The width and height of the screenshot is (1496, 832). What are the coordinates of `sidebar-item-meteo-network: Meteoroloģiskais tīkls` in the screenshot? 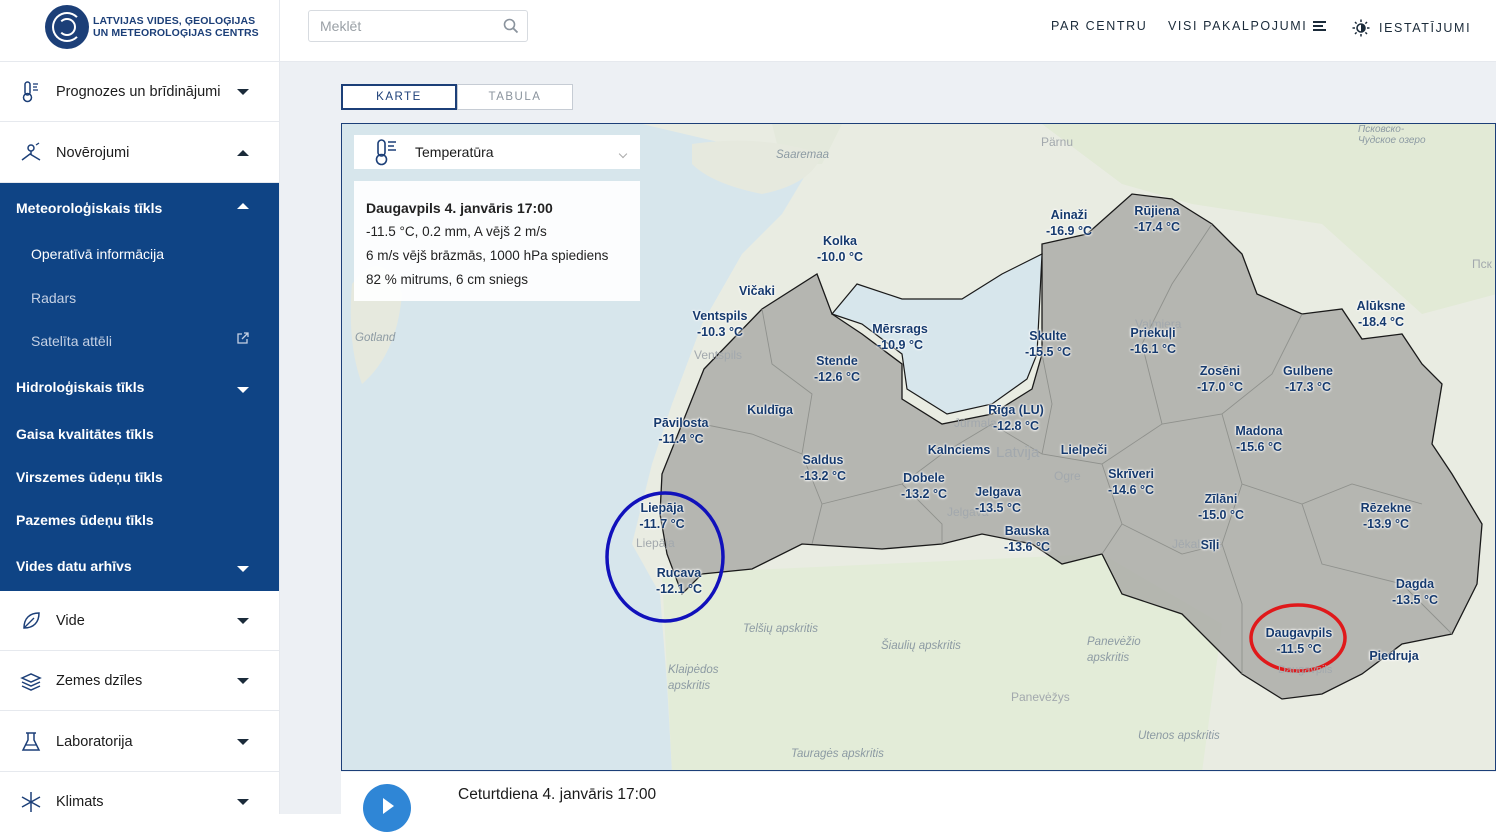 It's located at (89, 208).